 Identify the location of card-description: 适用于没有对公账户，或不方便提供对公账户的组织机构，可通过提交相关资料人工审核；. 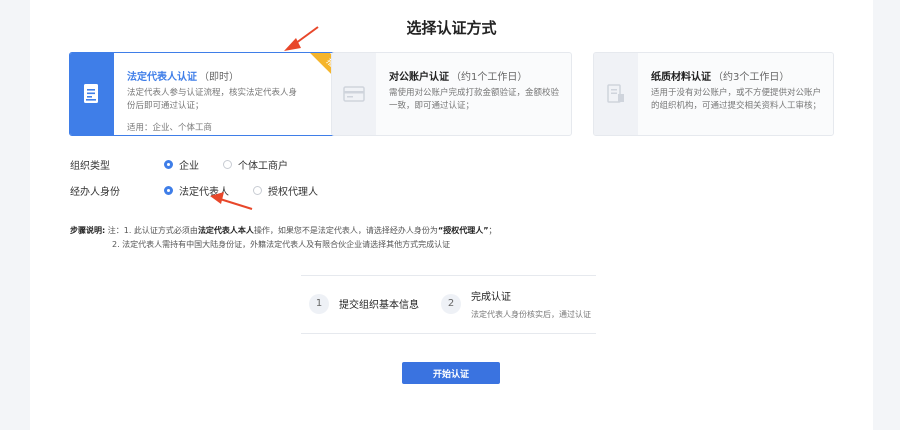
(736, 99).